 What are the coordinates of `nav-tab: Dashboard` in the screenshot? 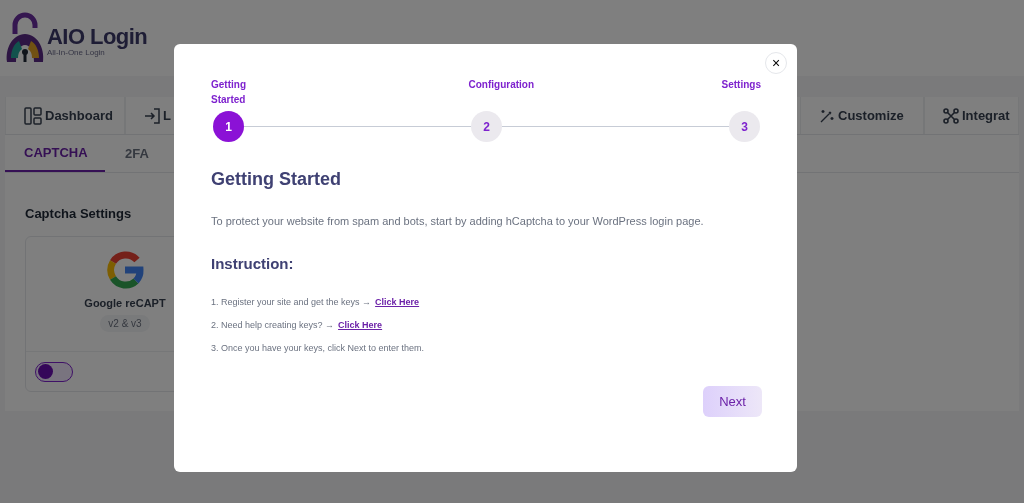 It's located at (65, 115).